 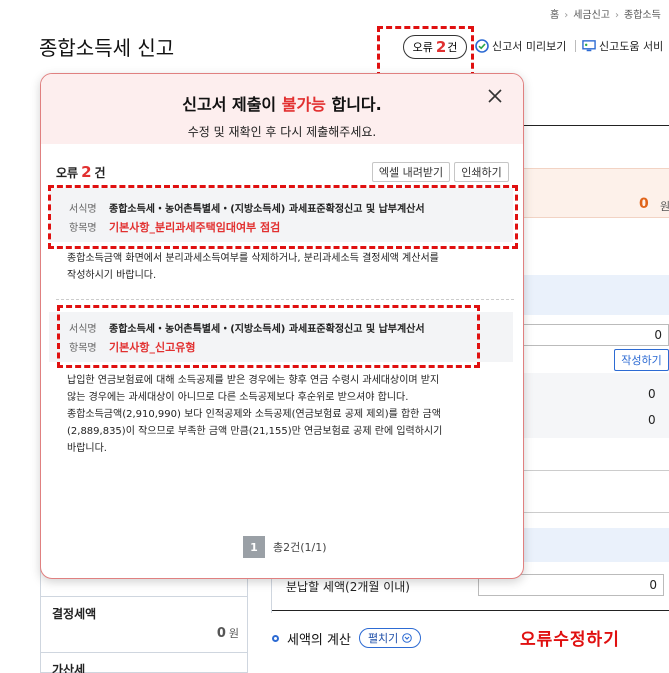 I want to click on preview-link: 신고서 미리보기, so click(x=520, y=46).